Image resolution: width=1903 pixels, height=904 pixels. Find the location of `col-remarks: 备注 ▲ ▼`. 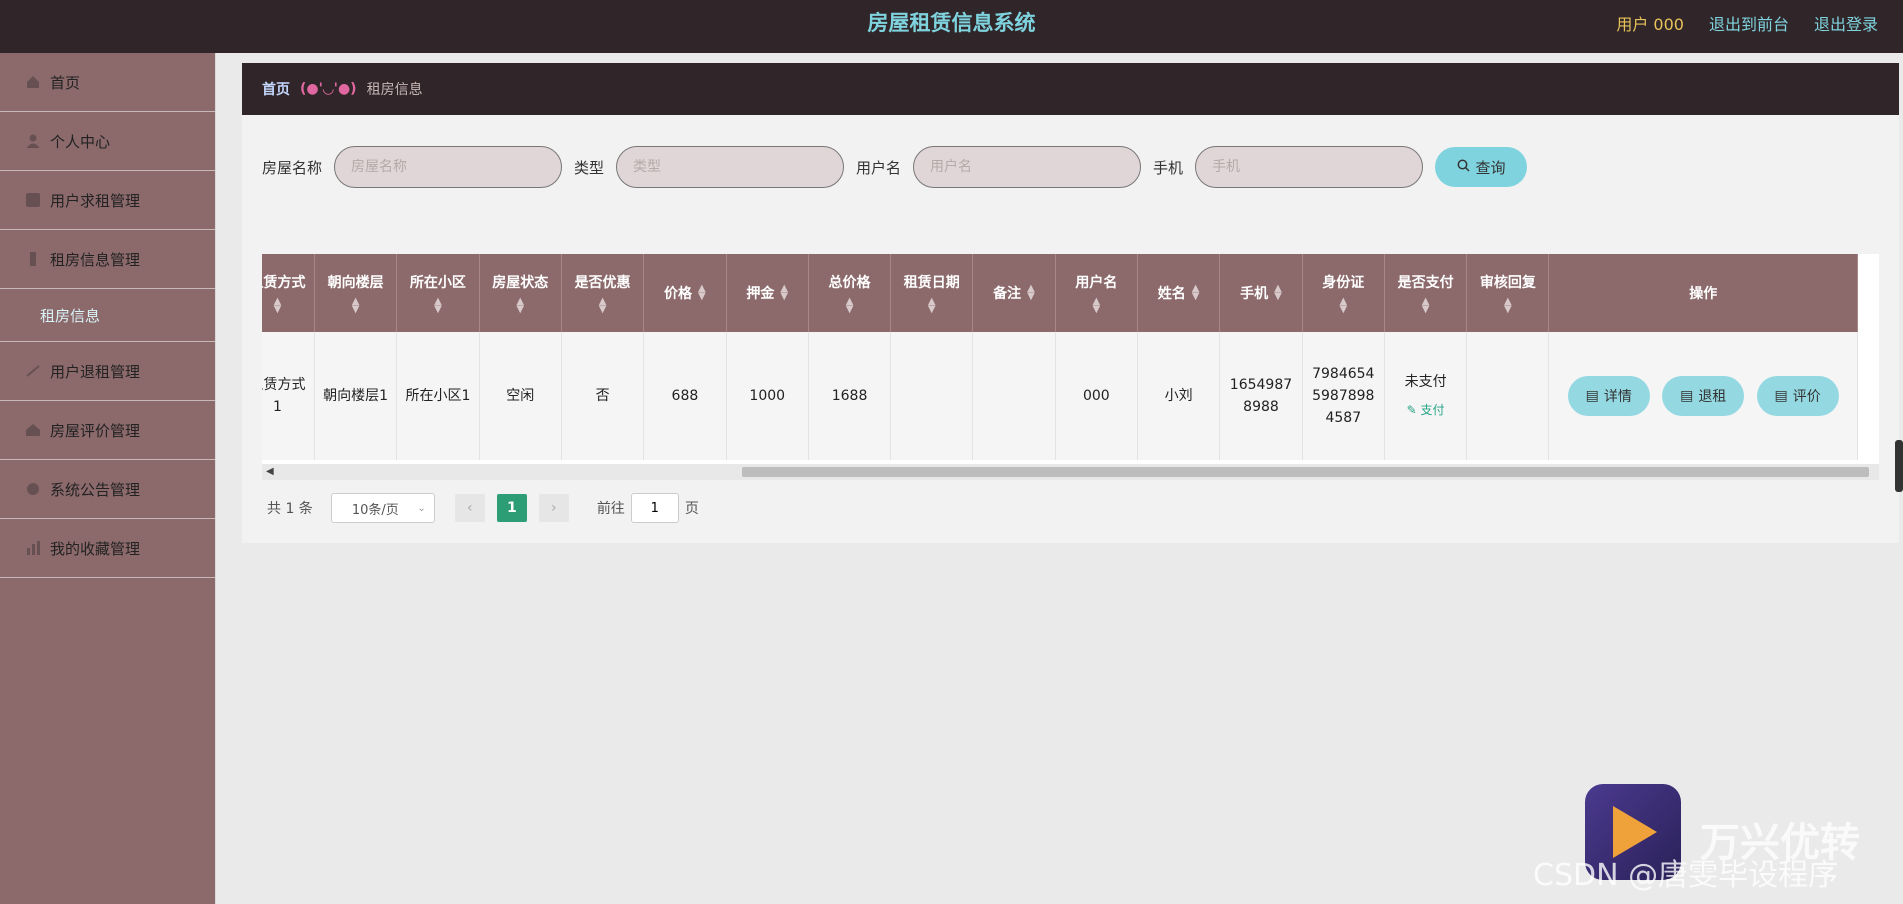

col-remarks: 备注 ▲ ▼ is located at coordinates (1014, 293).